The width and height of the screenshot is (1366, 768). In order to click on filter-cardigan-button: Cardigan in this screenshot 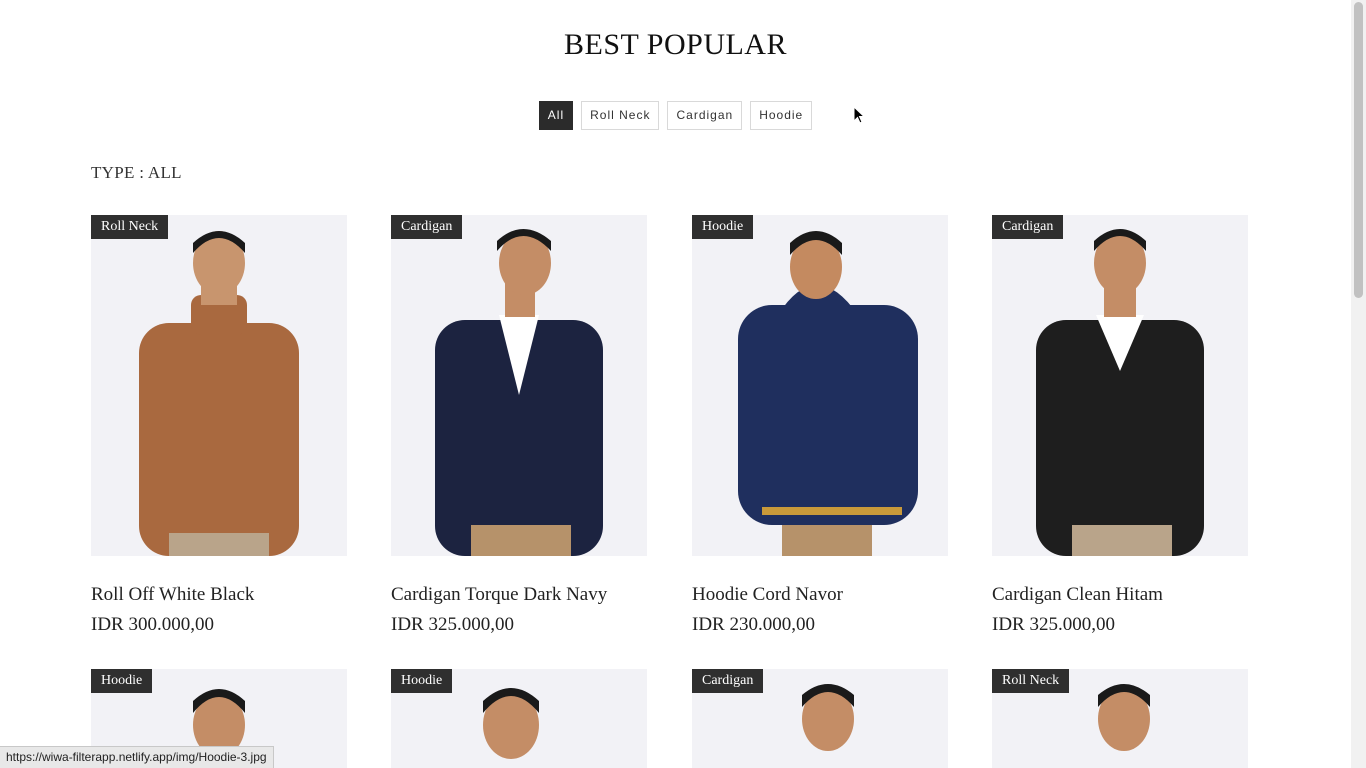, I will do `click(705, 115)`.